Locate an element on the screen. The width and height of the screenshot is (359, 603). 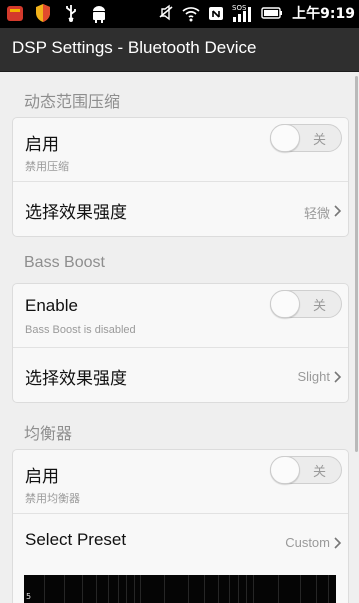
drc-enable-subtitle: 禁用压缩 is located at coordinates (47, 167).